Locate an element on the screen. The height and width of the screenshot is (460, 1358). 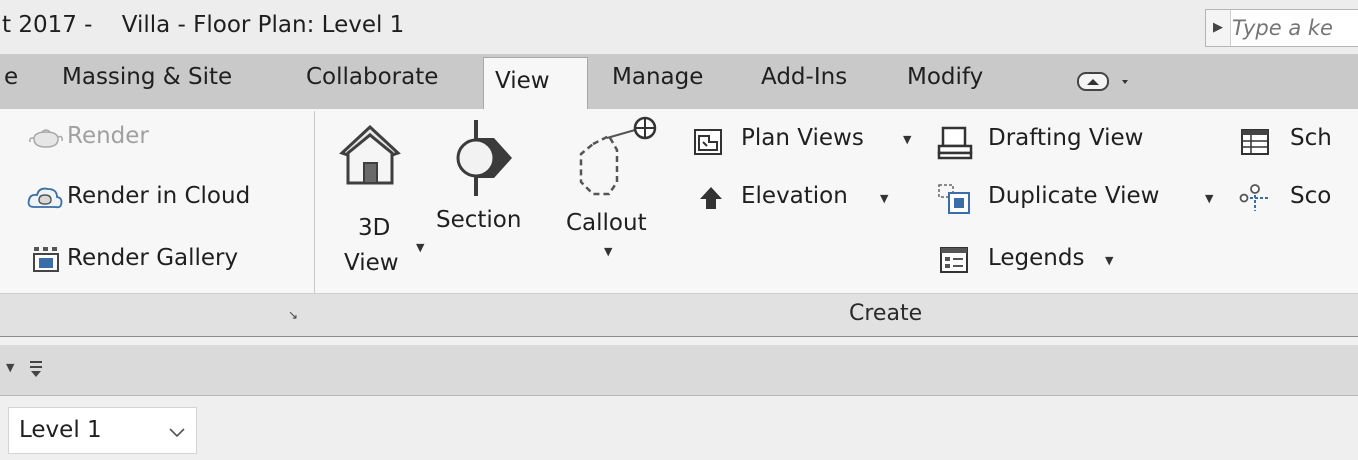
render-button: Render is located at coordinates (108, 136).